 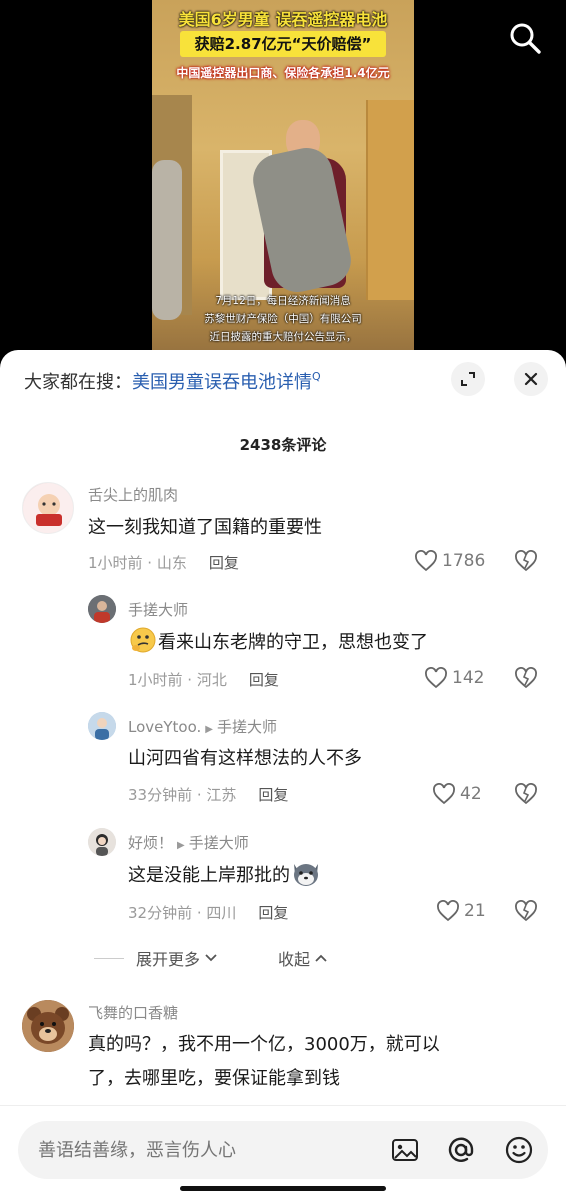 I want to click on comment-input-container, so click(x=283, y=1150).